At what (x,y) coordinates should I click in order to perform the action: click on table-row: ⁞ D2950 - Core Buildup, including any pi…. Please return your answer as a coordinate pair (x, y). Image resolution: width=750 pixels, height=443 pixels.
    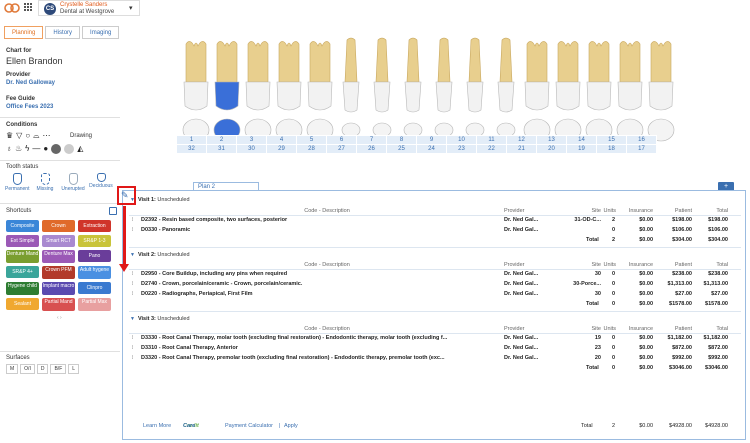
    Looking at the image, I should click on (435, 274).